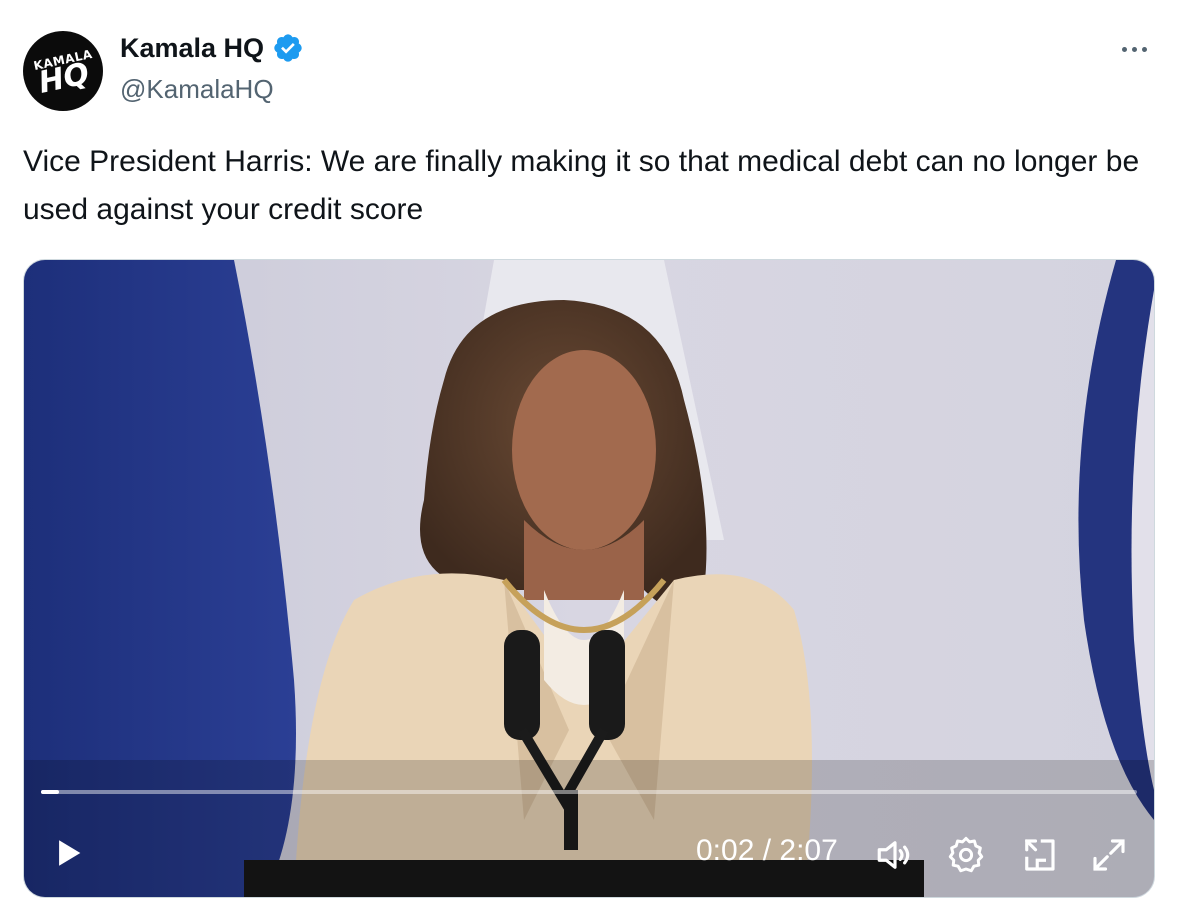 This screenshot has width=1178, height=916. What do you see at coordinates (288, 48) in the screenshot?
I see `verified-badge-icon` at bounding box center [288, 48].